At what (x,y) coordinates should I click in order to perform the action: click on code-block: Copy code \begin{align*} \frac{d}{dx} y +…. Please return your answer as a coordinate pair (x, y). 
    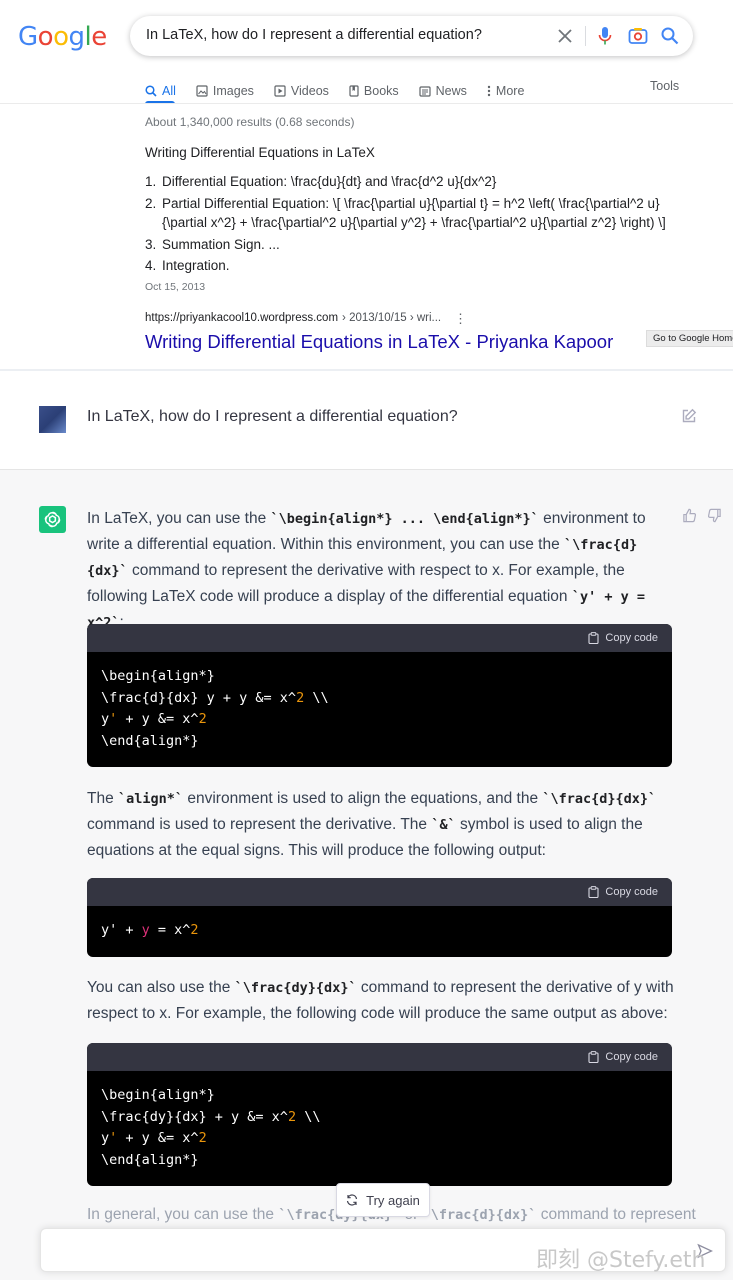
    Looking at the image, I should click on (379, 695).